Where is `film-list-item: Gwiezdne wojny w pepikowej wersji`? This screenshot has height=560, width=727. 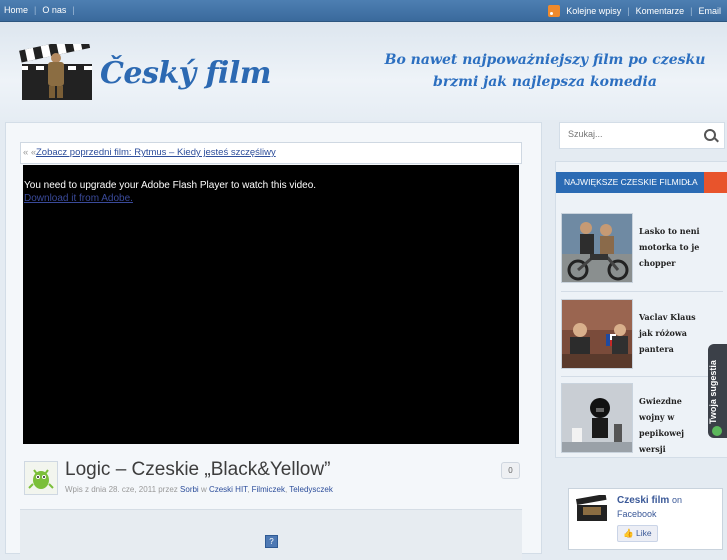
film-list-item: Gwiezdne wojny w pepikowej wersji is located at coordinates (642, 418).